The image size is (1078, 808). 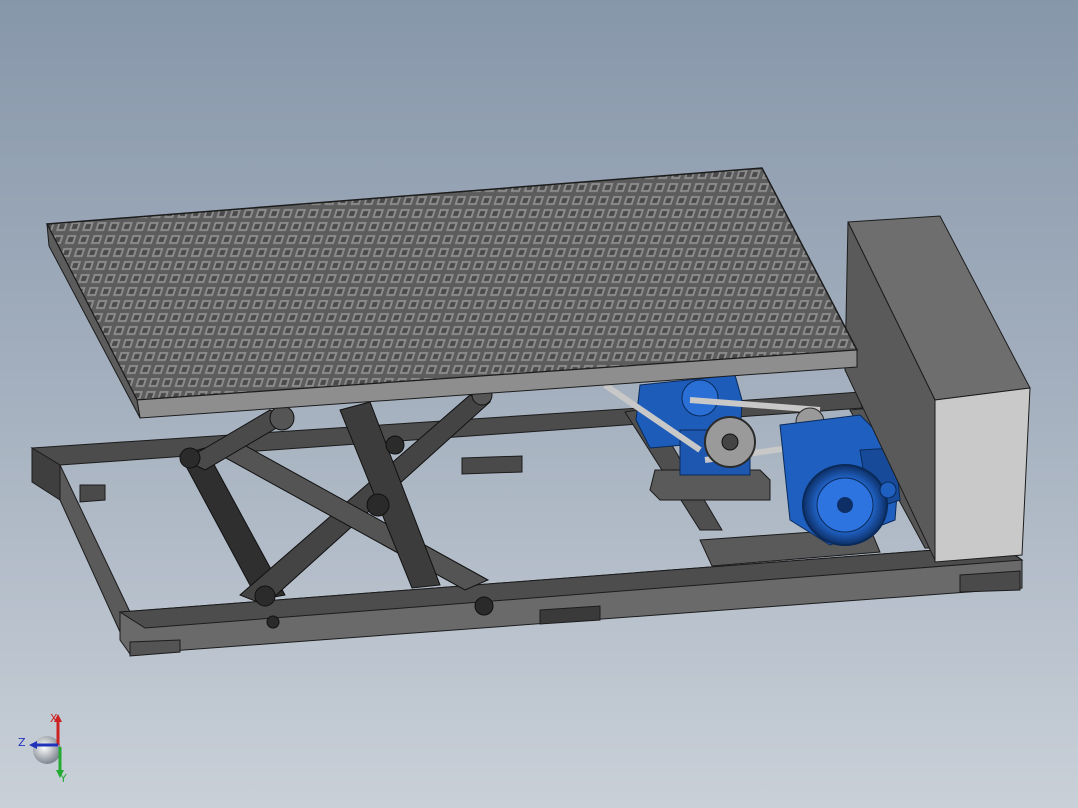 I want to click on triad-y-label: Y, so click(x=63, y=778).